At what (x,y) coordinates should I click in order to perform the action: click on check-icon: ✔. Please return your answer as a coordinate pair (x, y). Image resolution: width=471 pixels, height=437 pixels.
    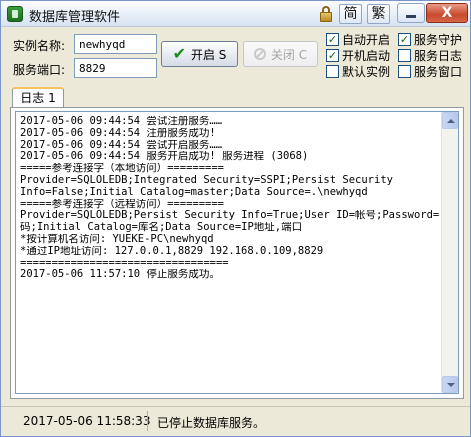
    Looking at the image, I should click on (179, 53).